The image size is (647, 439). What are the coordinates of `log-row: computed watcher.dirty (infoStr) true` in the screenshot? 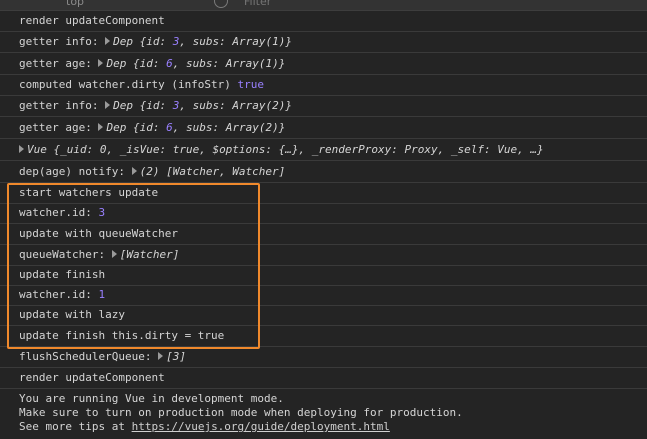 It's located at (323, 85).